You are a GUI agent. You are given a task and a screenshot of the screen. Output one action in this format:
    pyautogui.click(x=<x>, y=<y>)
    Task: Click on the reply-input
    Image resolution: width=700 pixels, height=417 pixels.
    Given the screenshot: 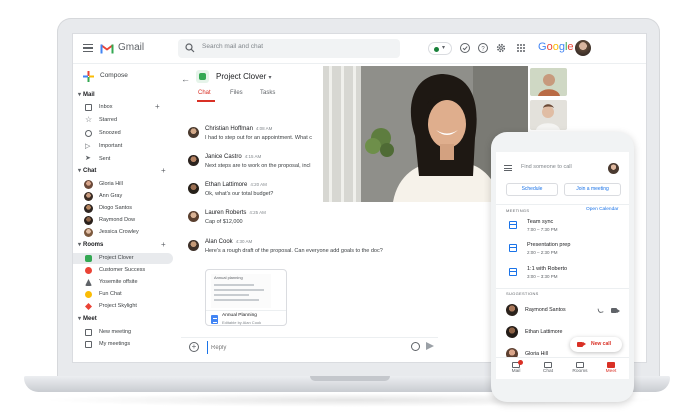 What is the action you would take?
    pyautogui.click(x=304, y=347)
    